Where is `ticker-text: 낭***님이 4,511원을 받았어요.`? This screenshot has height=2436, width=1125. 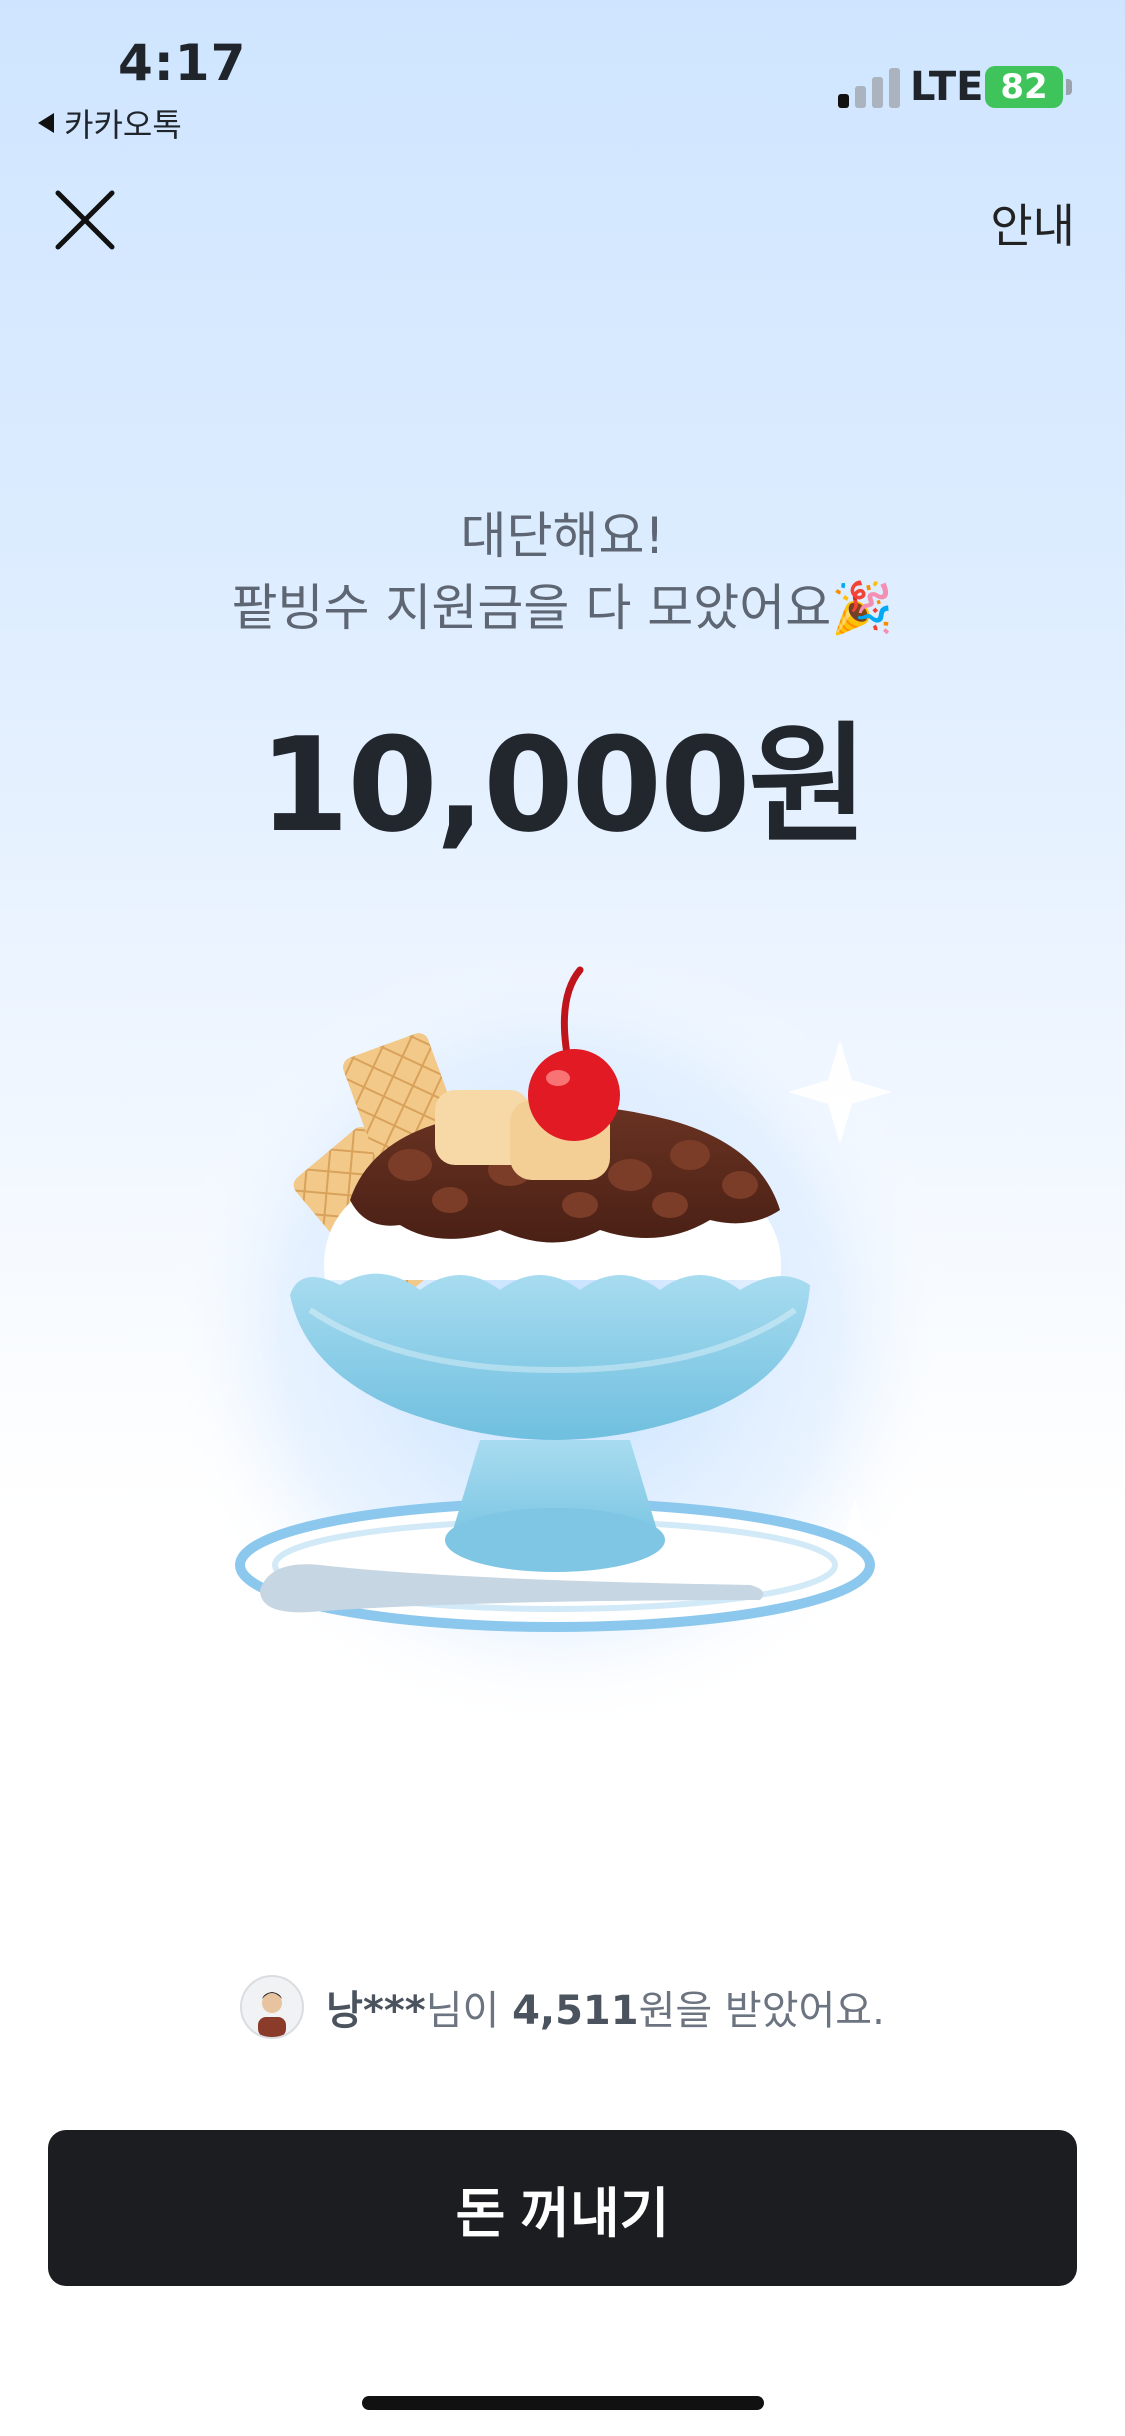
ticker-text: 낭***님이 4,511원을 받았어요. is located at coordinates (605, 2007).